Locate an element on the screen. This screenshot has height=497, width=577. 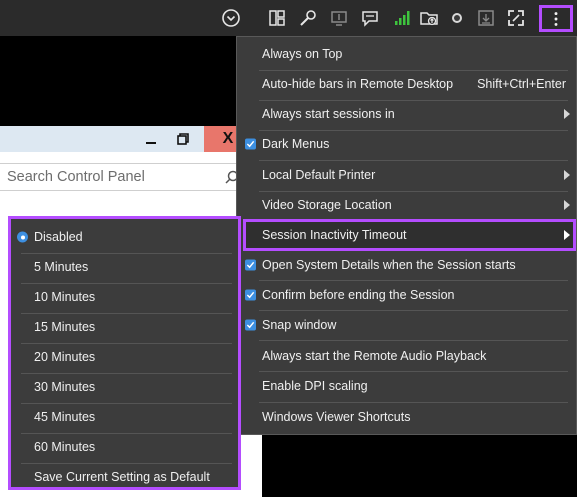
menu-item-always-start-sessions-in: Always start sessions in is located at coordinates (406, 114).